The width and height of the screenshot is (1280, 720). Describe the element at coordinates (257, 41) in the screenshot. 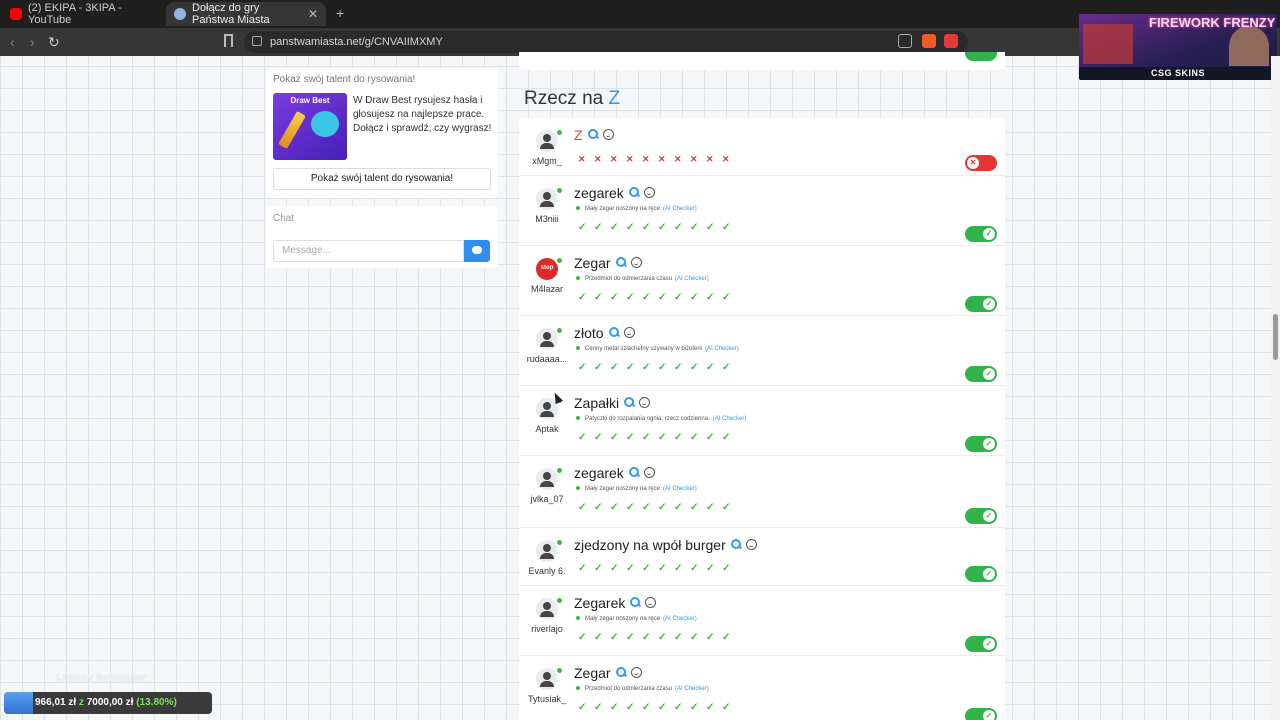

I see `site-info-icon` at that location.